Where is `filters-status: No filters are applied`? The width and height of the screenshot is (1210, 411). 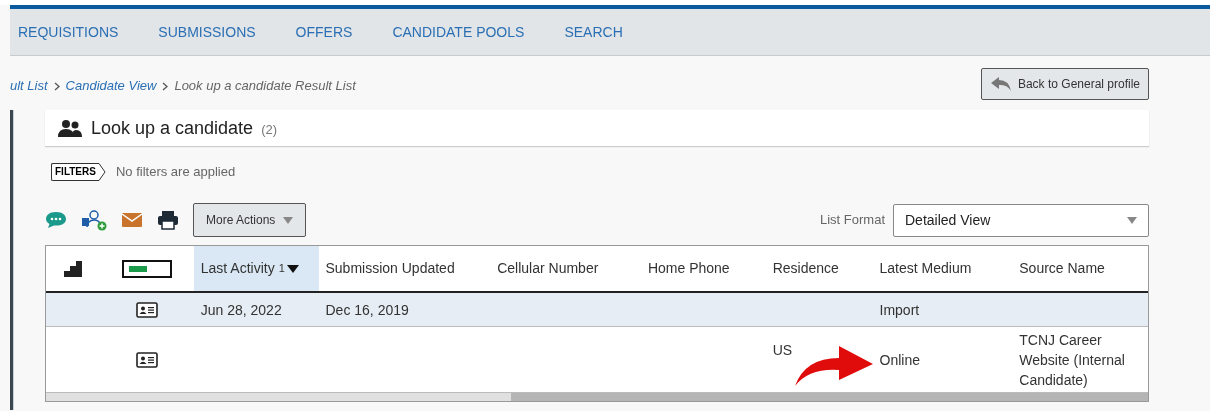
filters-status: No filters are applied is located at coordinates (175, 172).